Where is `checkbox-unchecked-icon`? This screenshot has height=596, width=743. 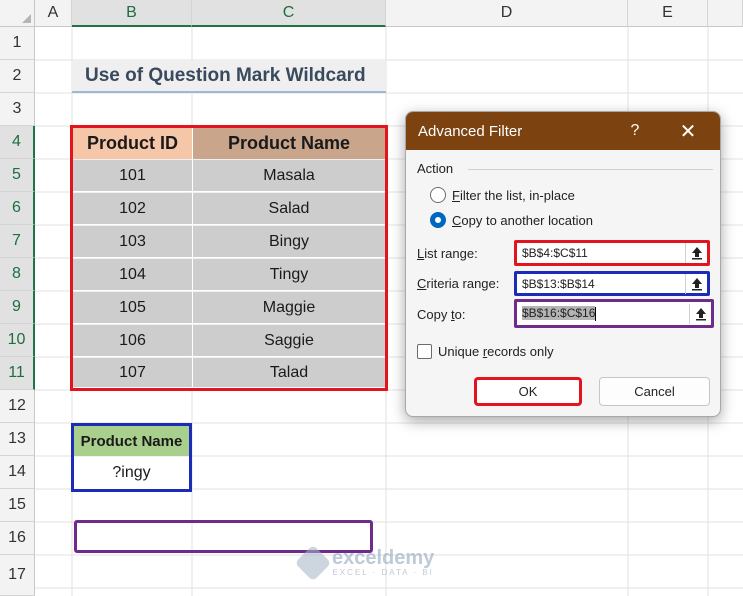 checkbox-unchecked-icon is located at coordinates (424, 351).